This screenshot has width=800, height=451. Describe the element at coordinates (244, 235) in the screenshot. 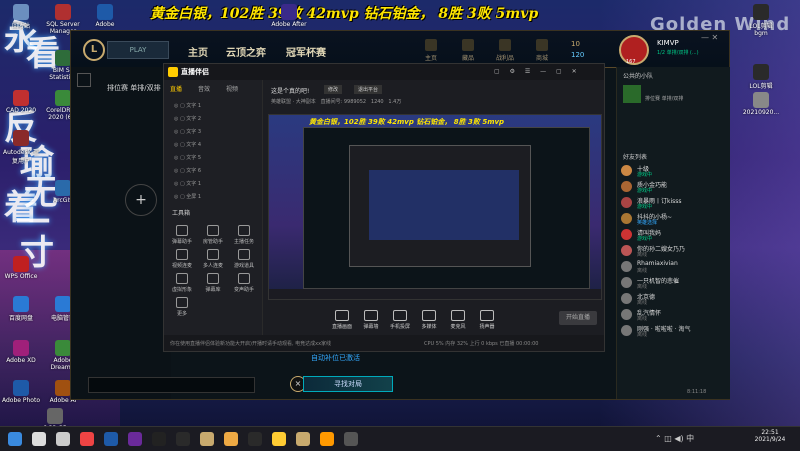

I see `tool-button: 主播任务` at that location.